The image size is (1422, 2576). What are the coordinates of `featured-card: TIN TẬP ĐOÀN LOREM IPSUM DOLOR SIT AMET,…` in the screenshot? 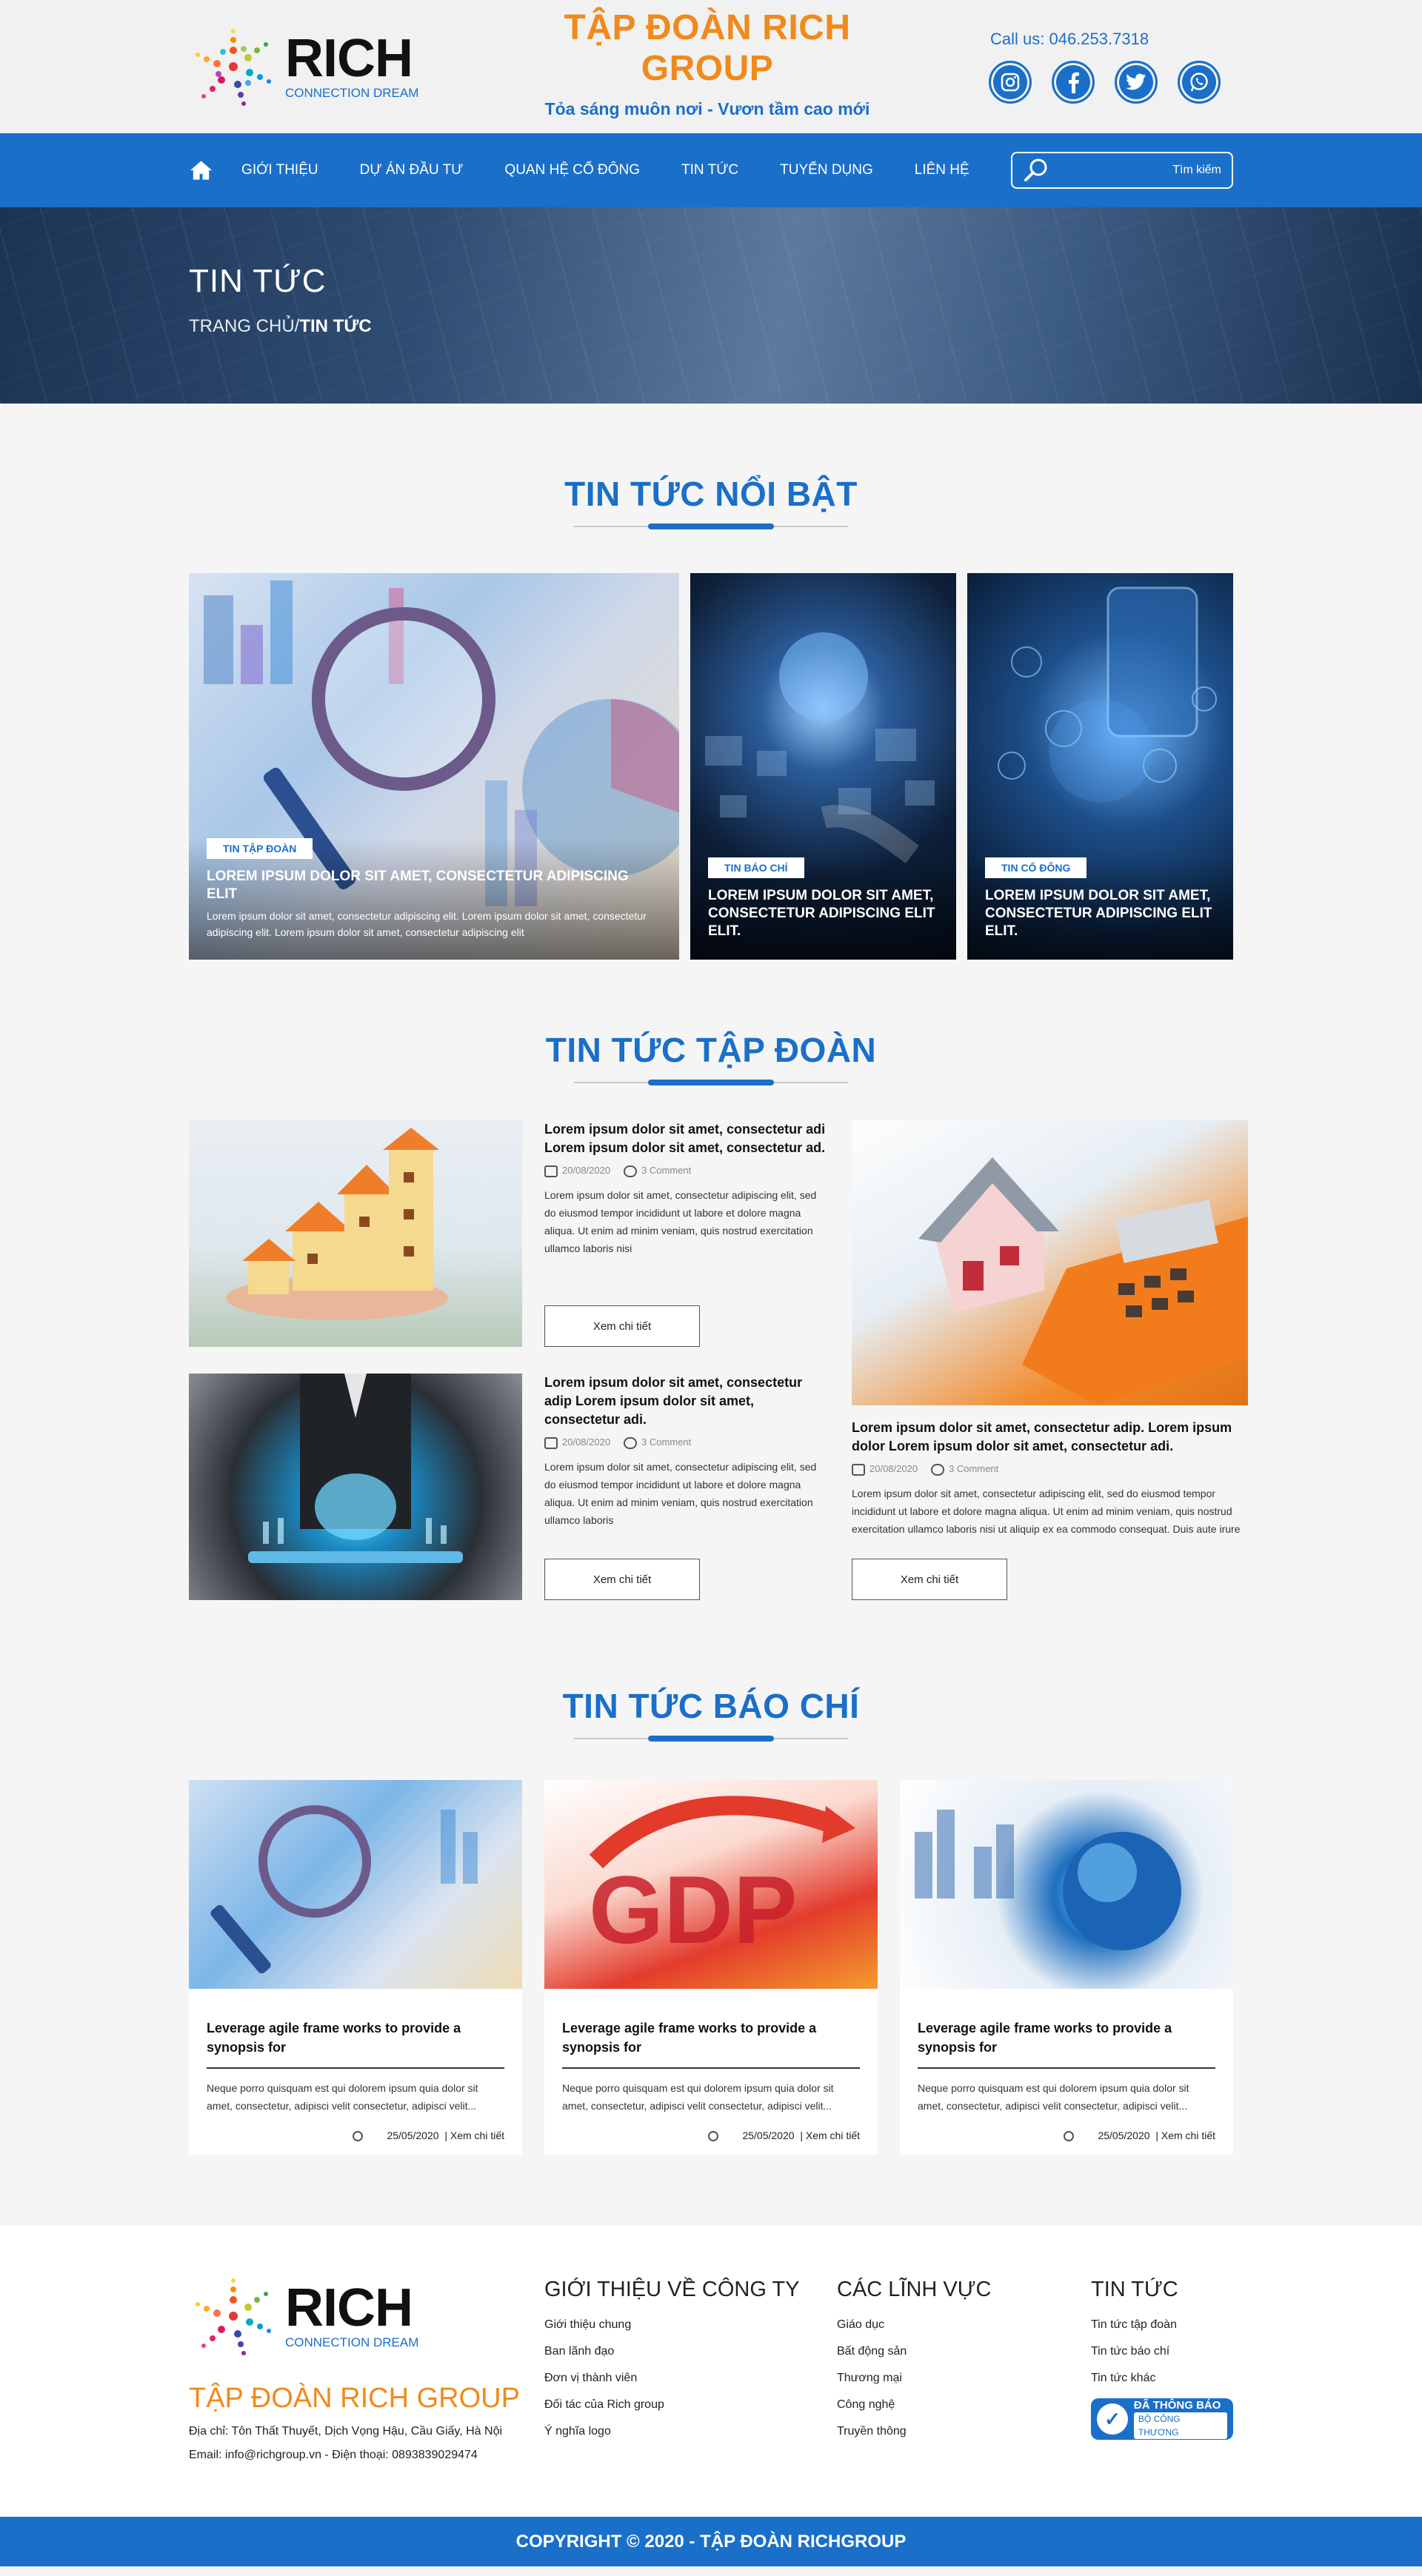 It's located at (434, 766).